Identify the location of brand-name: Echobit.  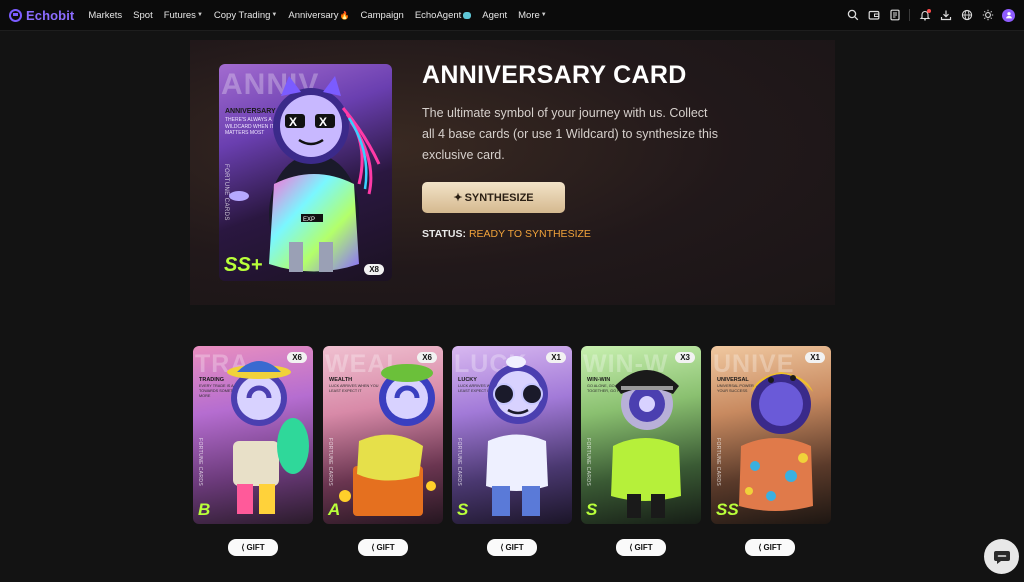
(50, 15).